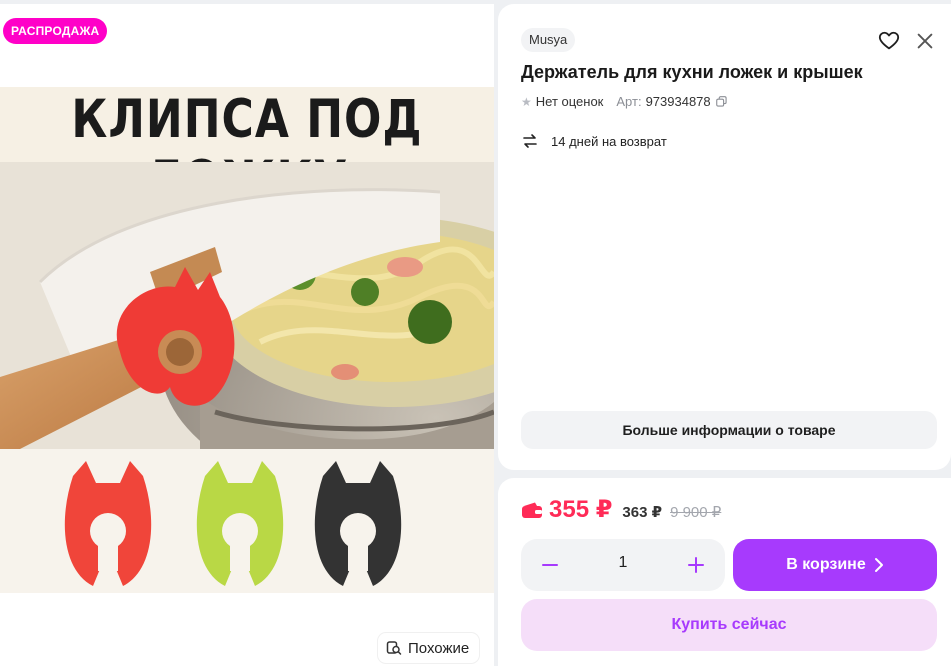  What do you see at coordinates (878, 565) in the screenshot?
I see `chevron-right-icon` at bounding box center [878, 565].